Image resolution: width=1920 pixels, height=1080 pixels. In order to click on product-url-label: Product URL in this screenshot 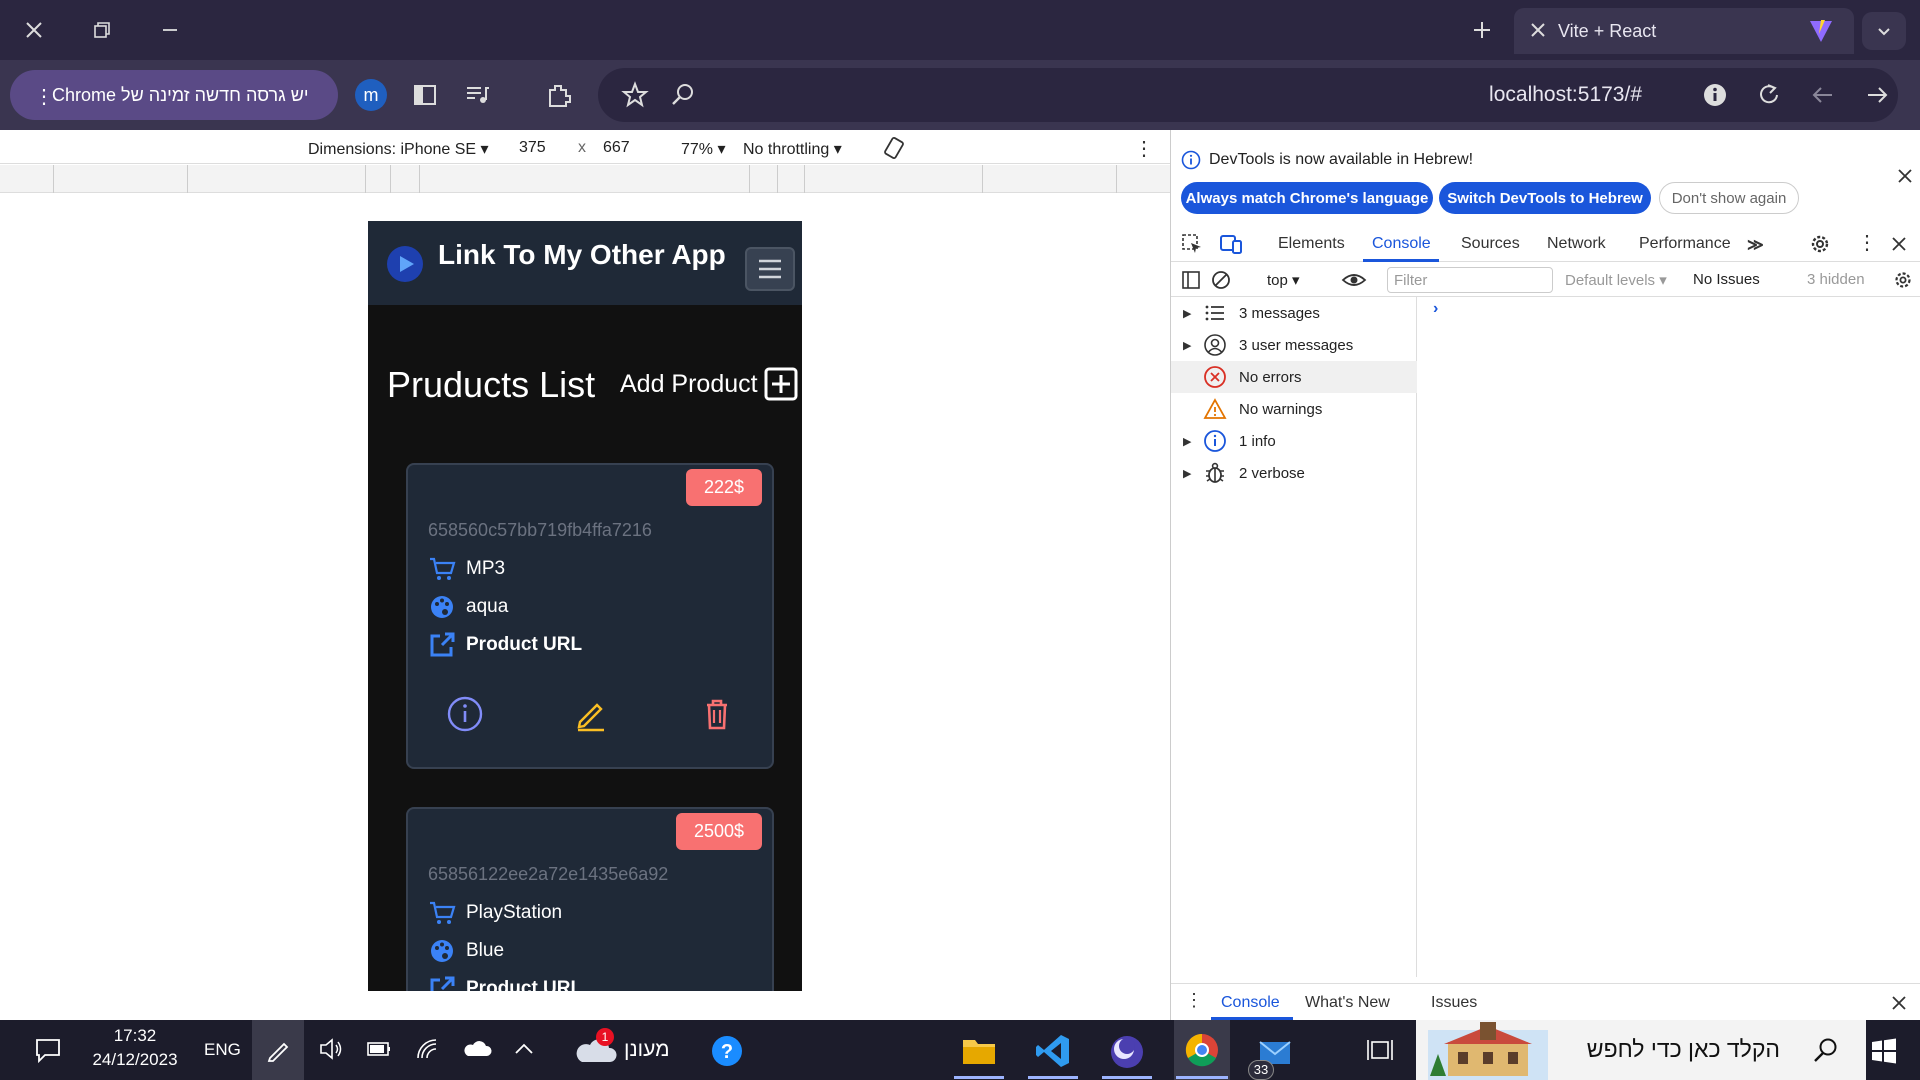, I will do `click(524, 984)`.